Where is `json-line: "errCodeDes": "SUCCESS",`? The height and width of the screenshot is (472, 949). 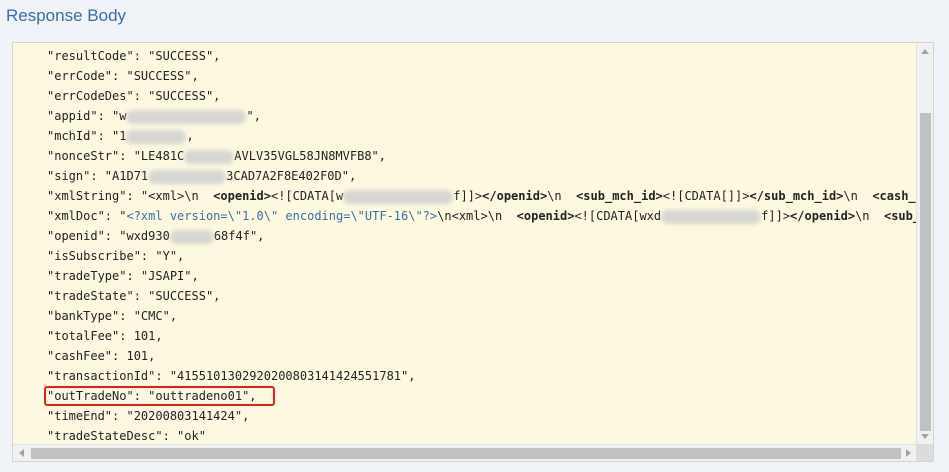
json-line: "errCodeDes": "SUCCESS", is located at coordinates (134, 96).